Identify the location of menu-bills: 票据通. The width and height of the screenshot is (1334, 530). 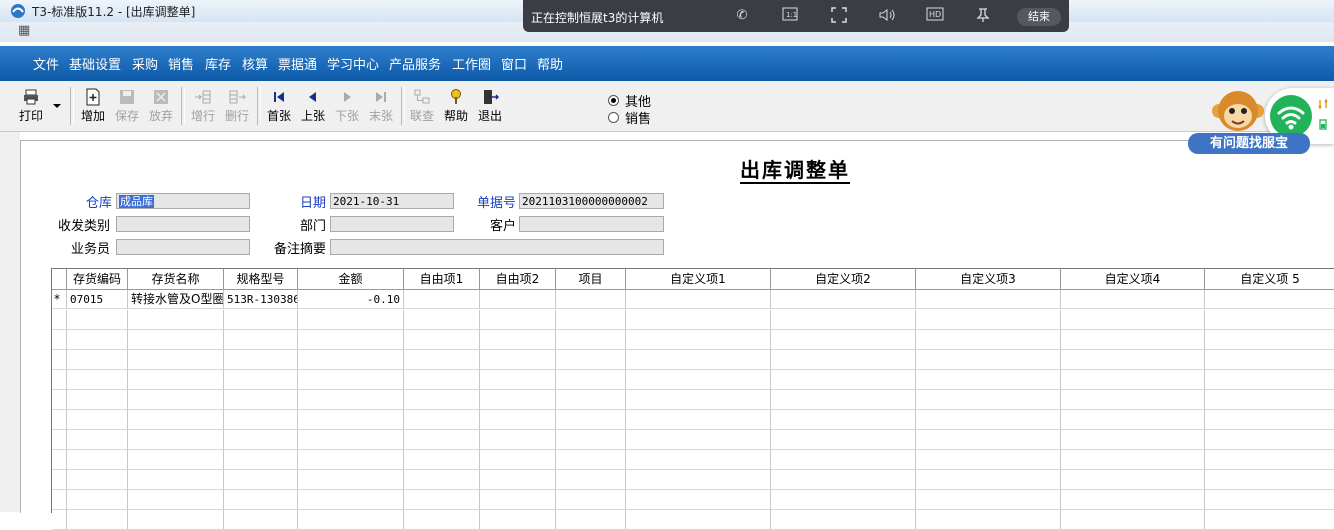
(297, 63).